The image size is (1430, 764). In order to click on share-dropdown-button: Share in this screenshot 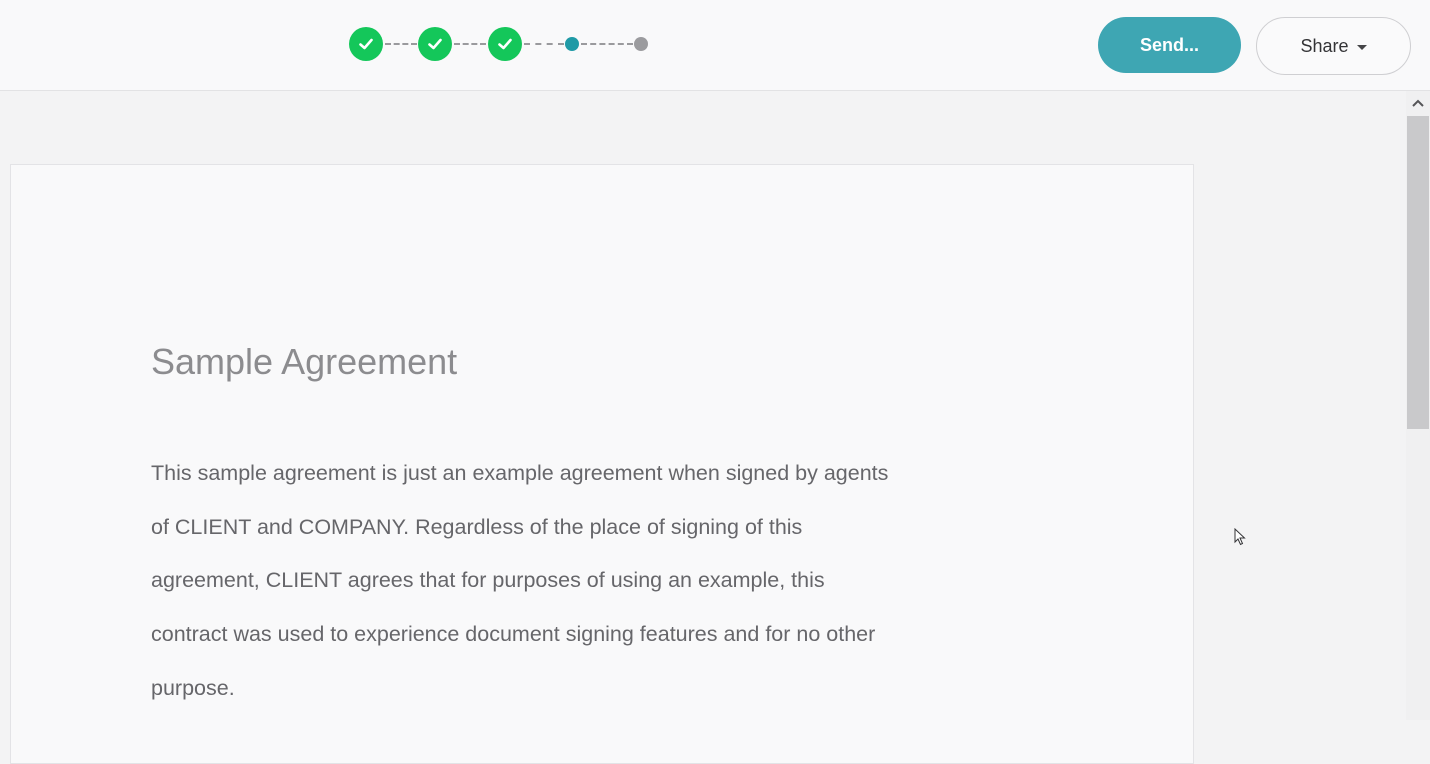, I will do `click(1333, 46)`.